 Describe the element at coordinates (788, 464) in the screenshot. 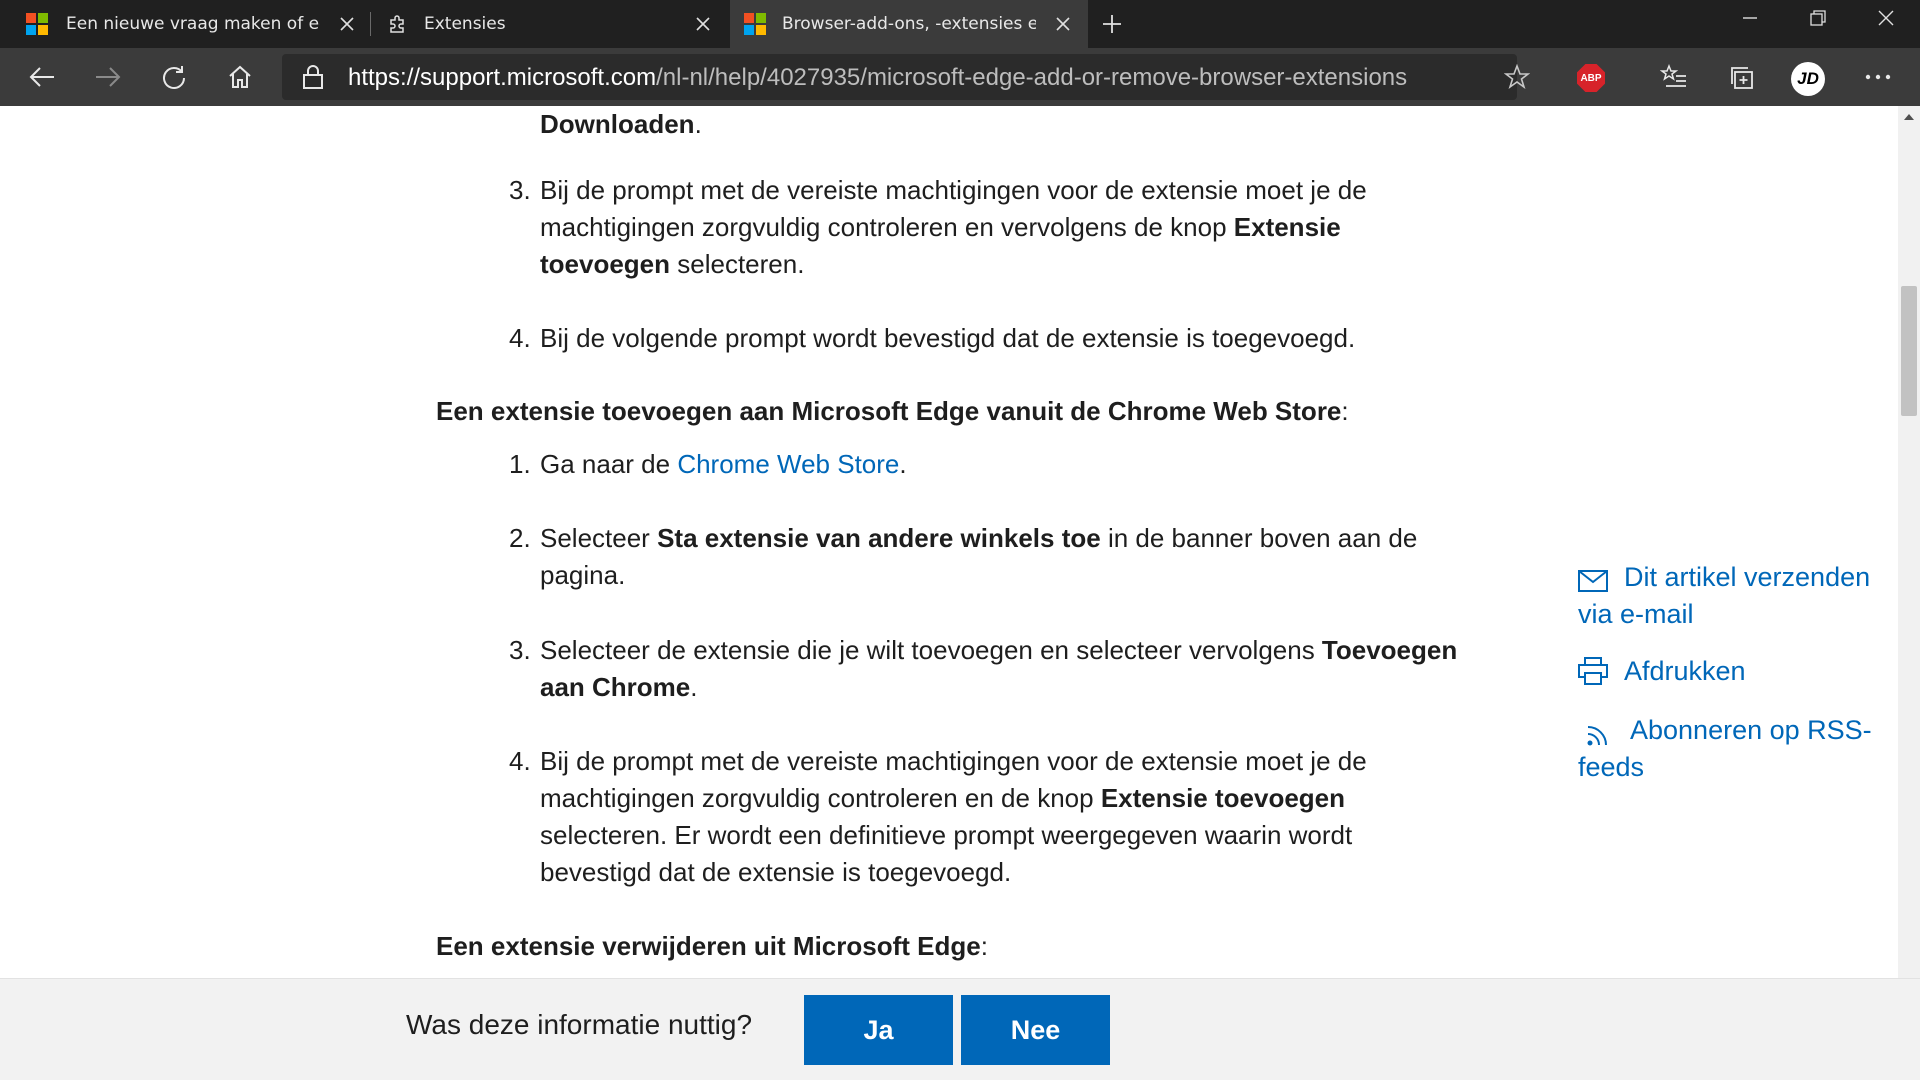

I see `chrome-web-store-link: Chrome Web Store` at that location.